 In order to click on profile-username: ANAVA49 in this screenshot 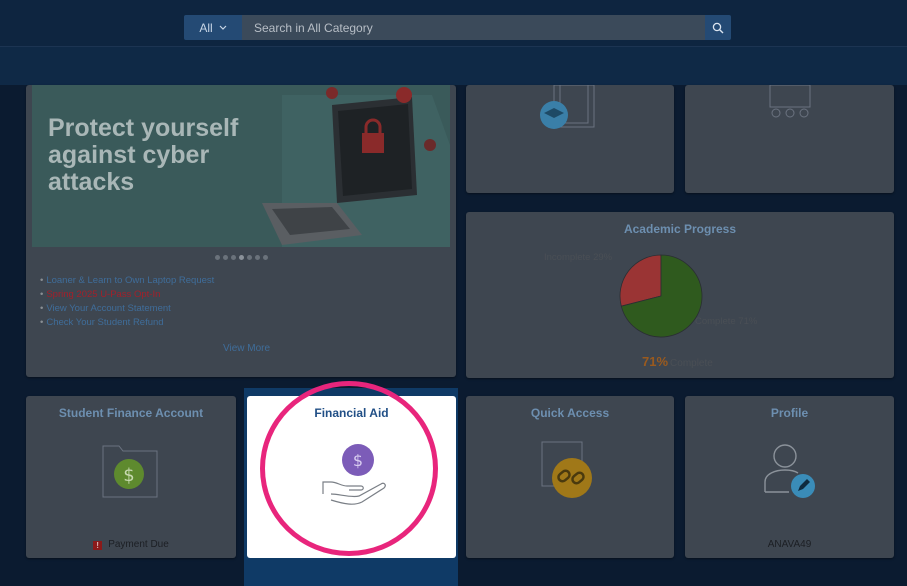, I will do `click(789, 544)`.